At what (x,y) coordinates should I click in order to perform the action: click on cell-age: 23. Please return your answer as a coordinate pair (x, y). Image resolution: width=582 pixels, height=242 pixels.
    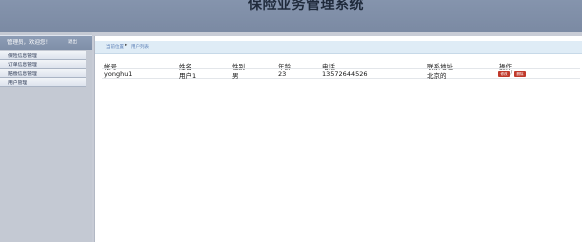
    Looking at the image, I should click on (282, 74).